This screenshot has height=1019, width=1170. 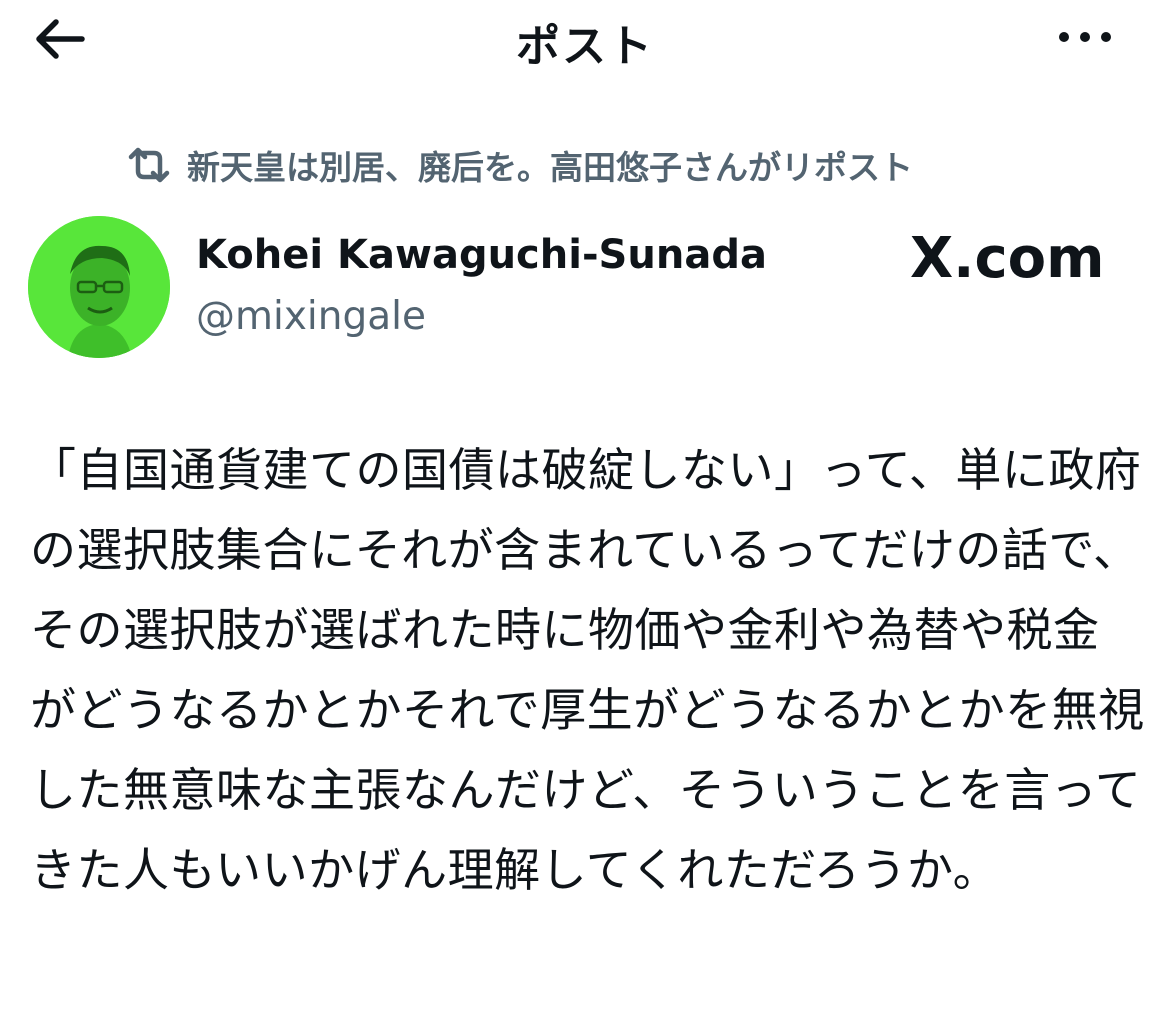 I want to click on author-handle: @mixingale, so click(x=311, y=316).